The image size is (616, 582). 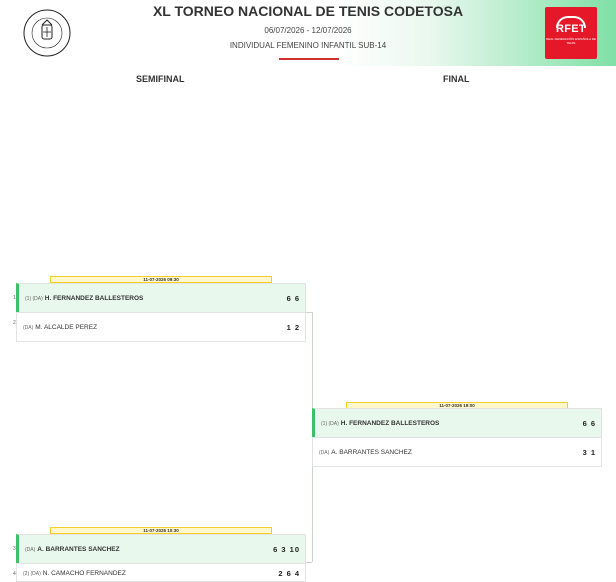 I want to click on player-name: (2) (DA) N. CAMACHO FERNANDEZ, so click(x=74, y=573).